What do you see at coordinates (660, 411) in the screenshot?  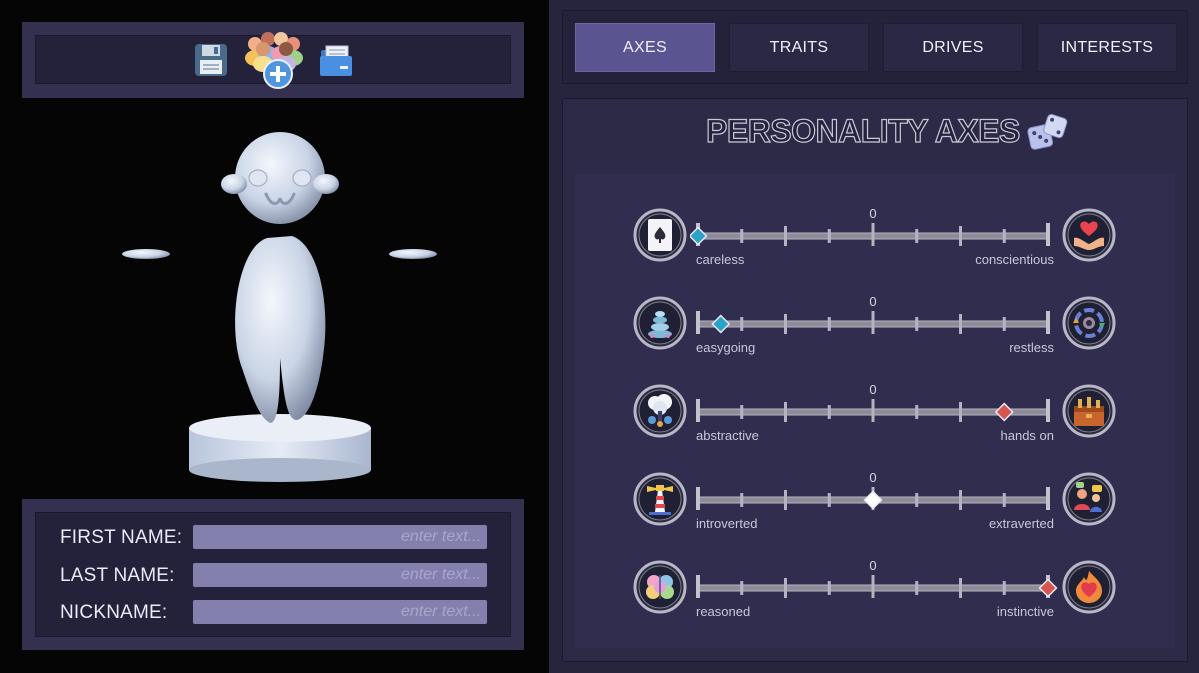 I see `thought-tree-icon` at bounding box center [660, 411].